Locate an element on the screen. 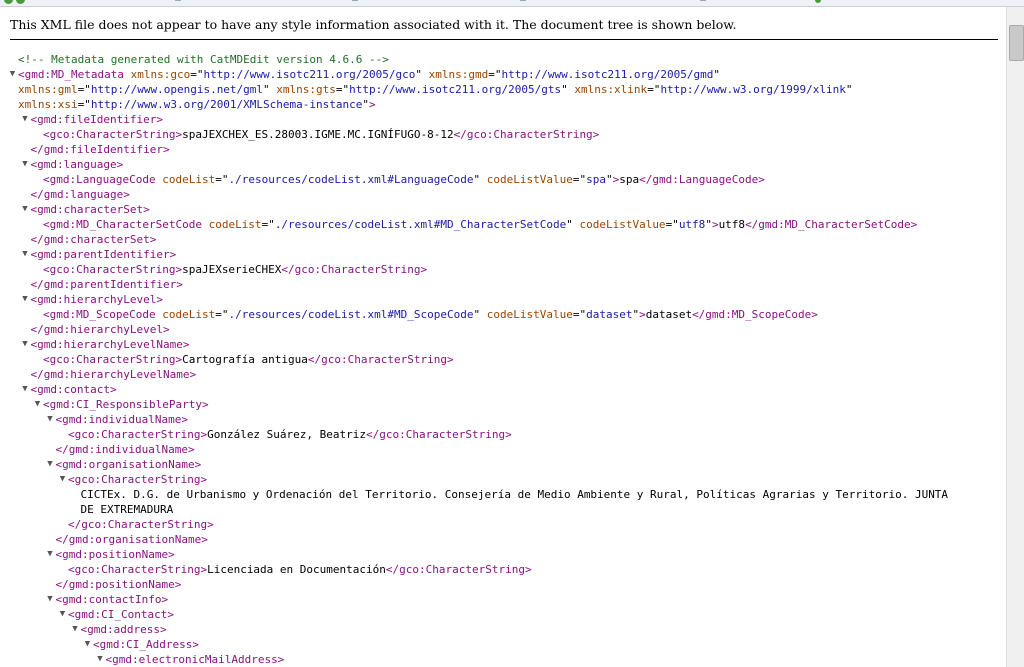 The height and width of the screenshot is (667, 1024). scrollbar-thumb is located at coordinates (1016, 43).